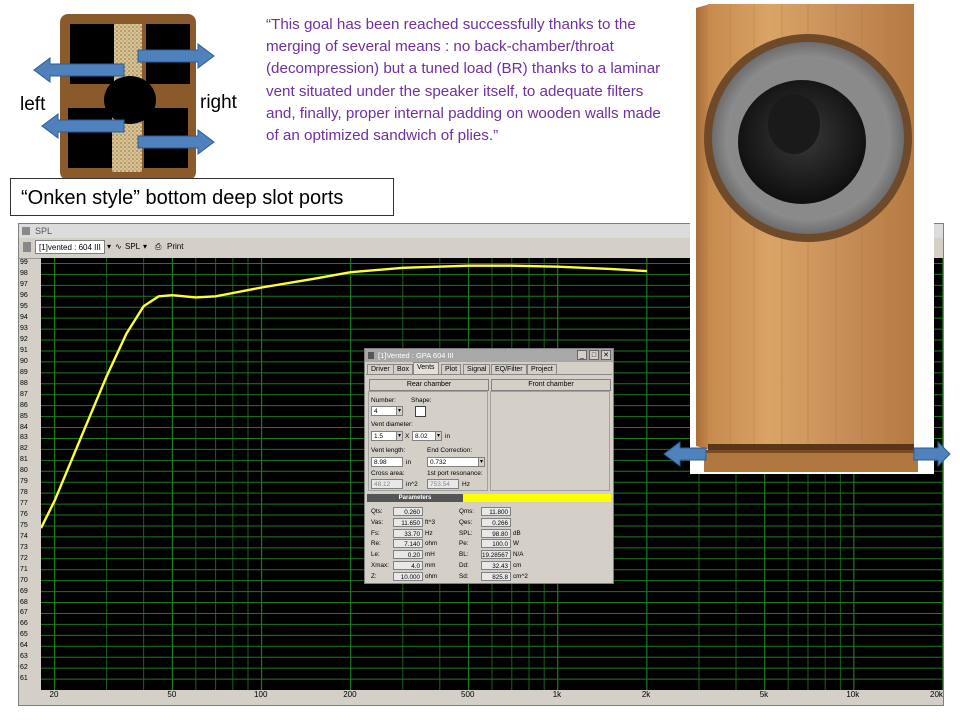 Image resolution: width=960 pixels, height=720 pixels. Describe the element at coordinates (24, 460) in the screenshot. I see `y-tick-label: 81` at that location.